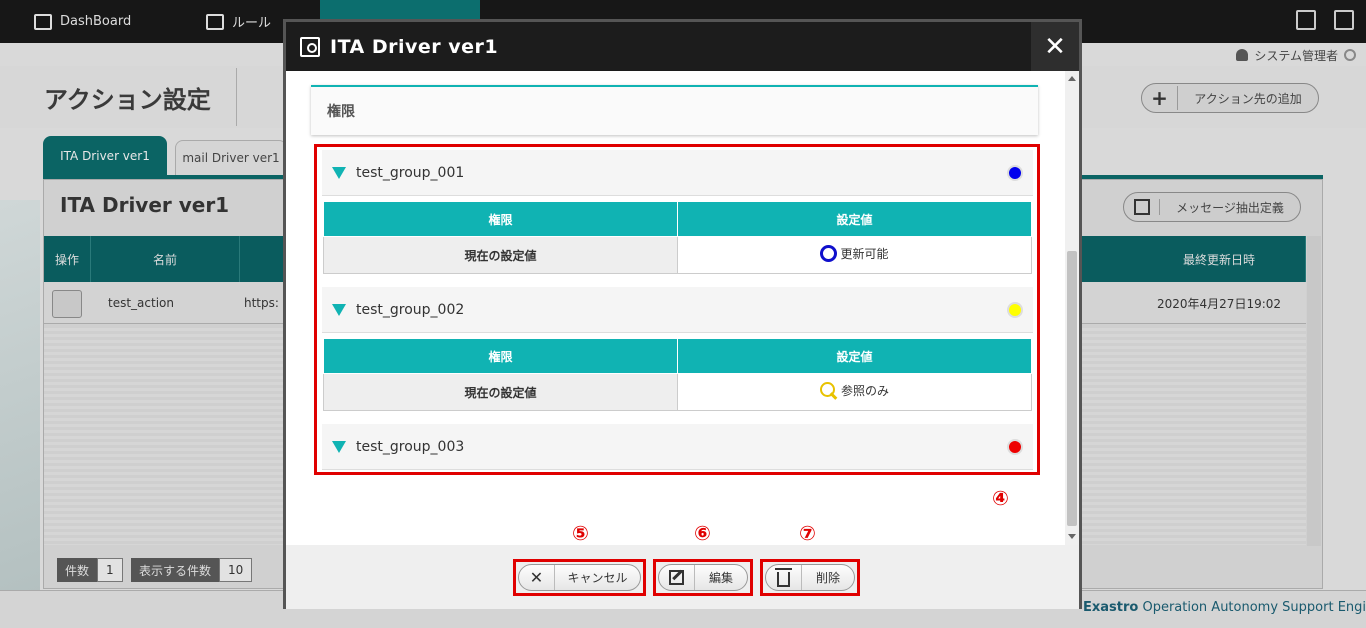 The image size is (1366, 628). Describe the element at coordinates (1314, 391) in the screenshot. I see `table-scrollbar` at that location.